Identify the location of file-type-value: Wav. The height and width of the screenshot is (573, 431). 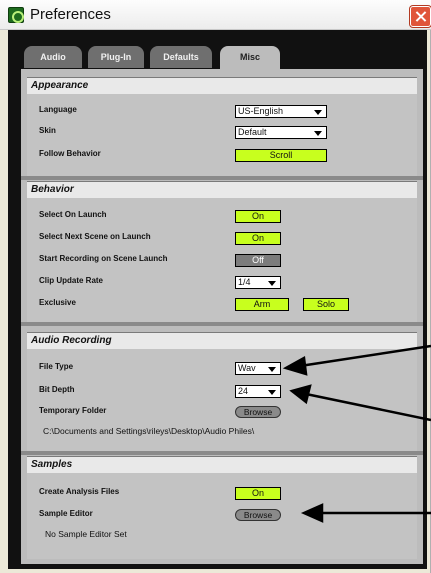
(247, 368).